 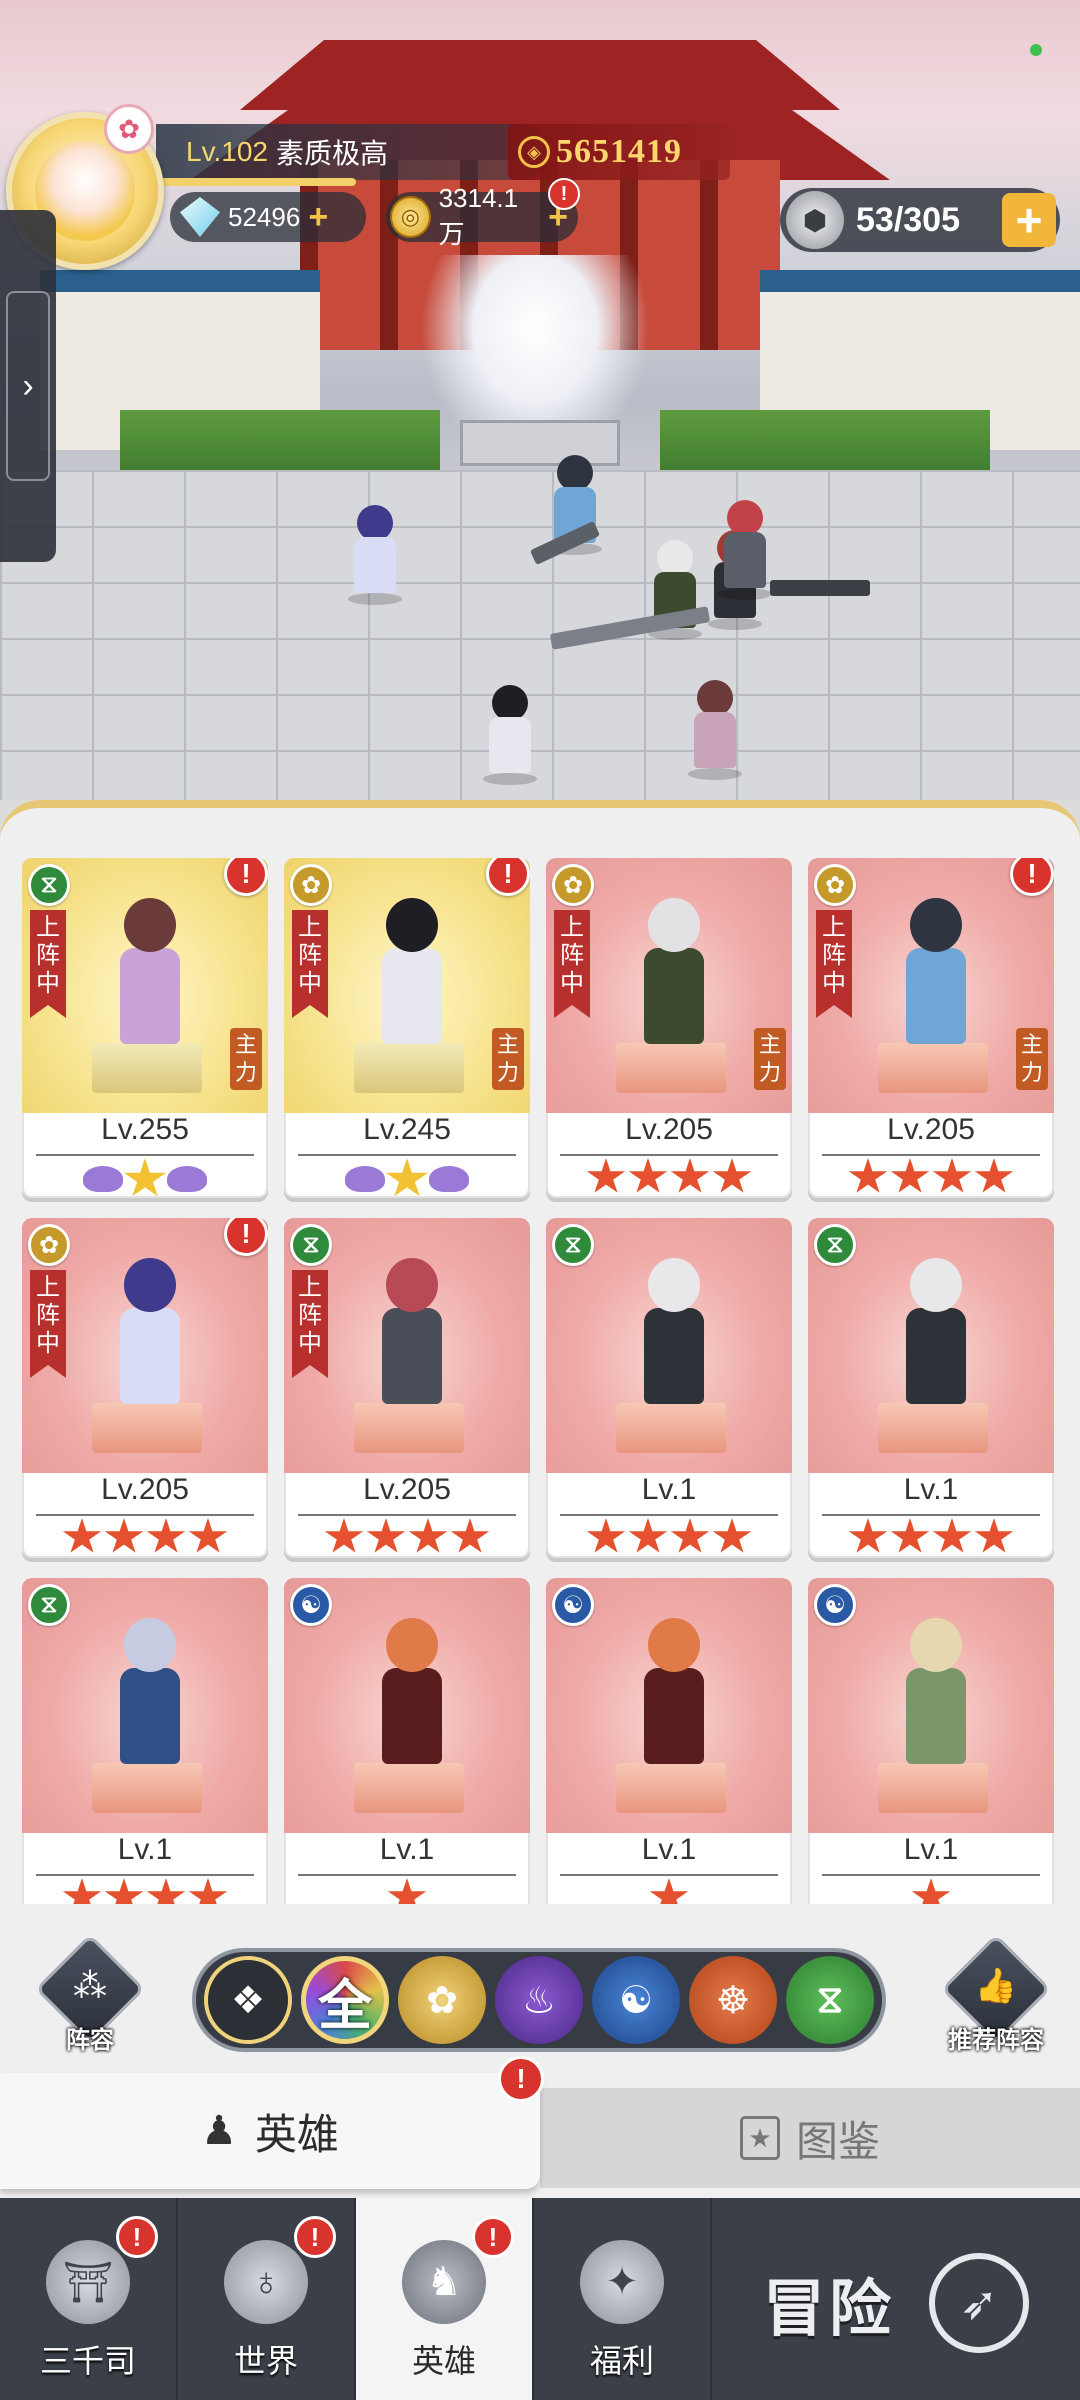 What do you see at coordinates (407, 1028) in the screenshot?
I see `hero-card: ✿ 上阵中 主力! Lv.245` at bounding box center [407, 1028].